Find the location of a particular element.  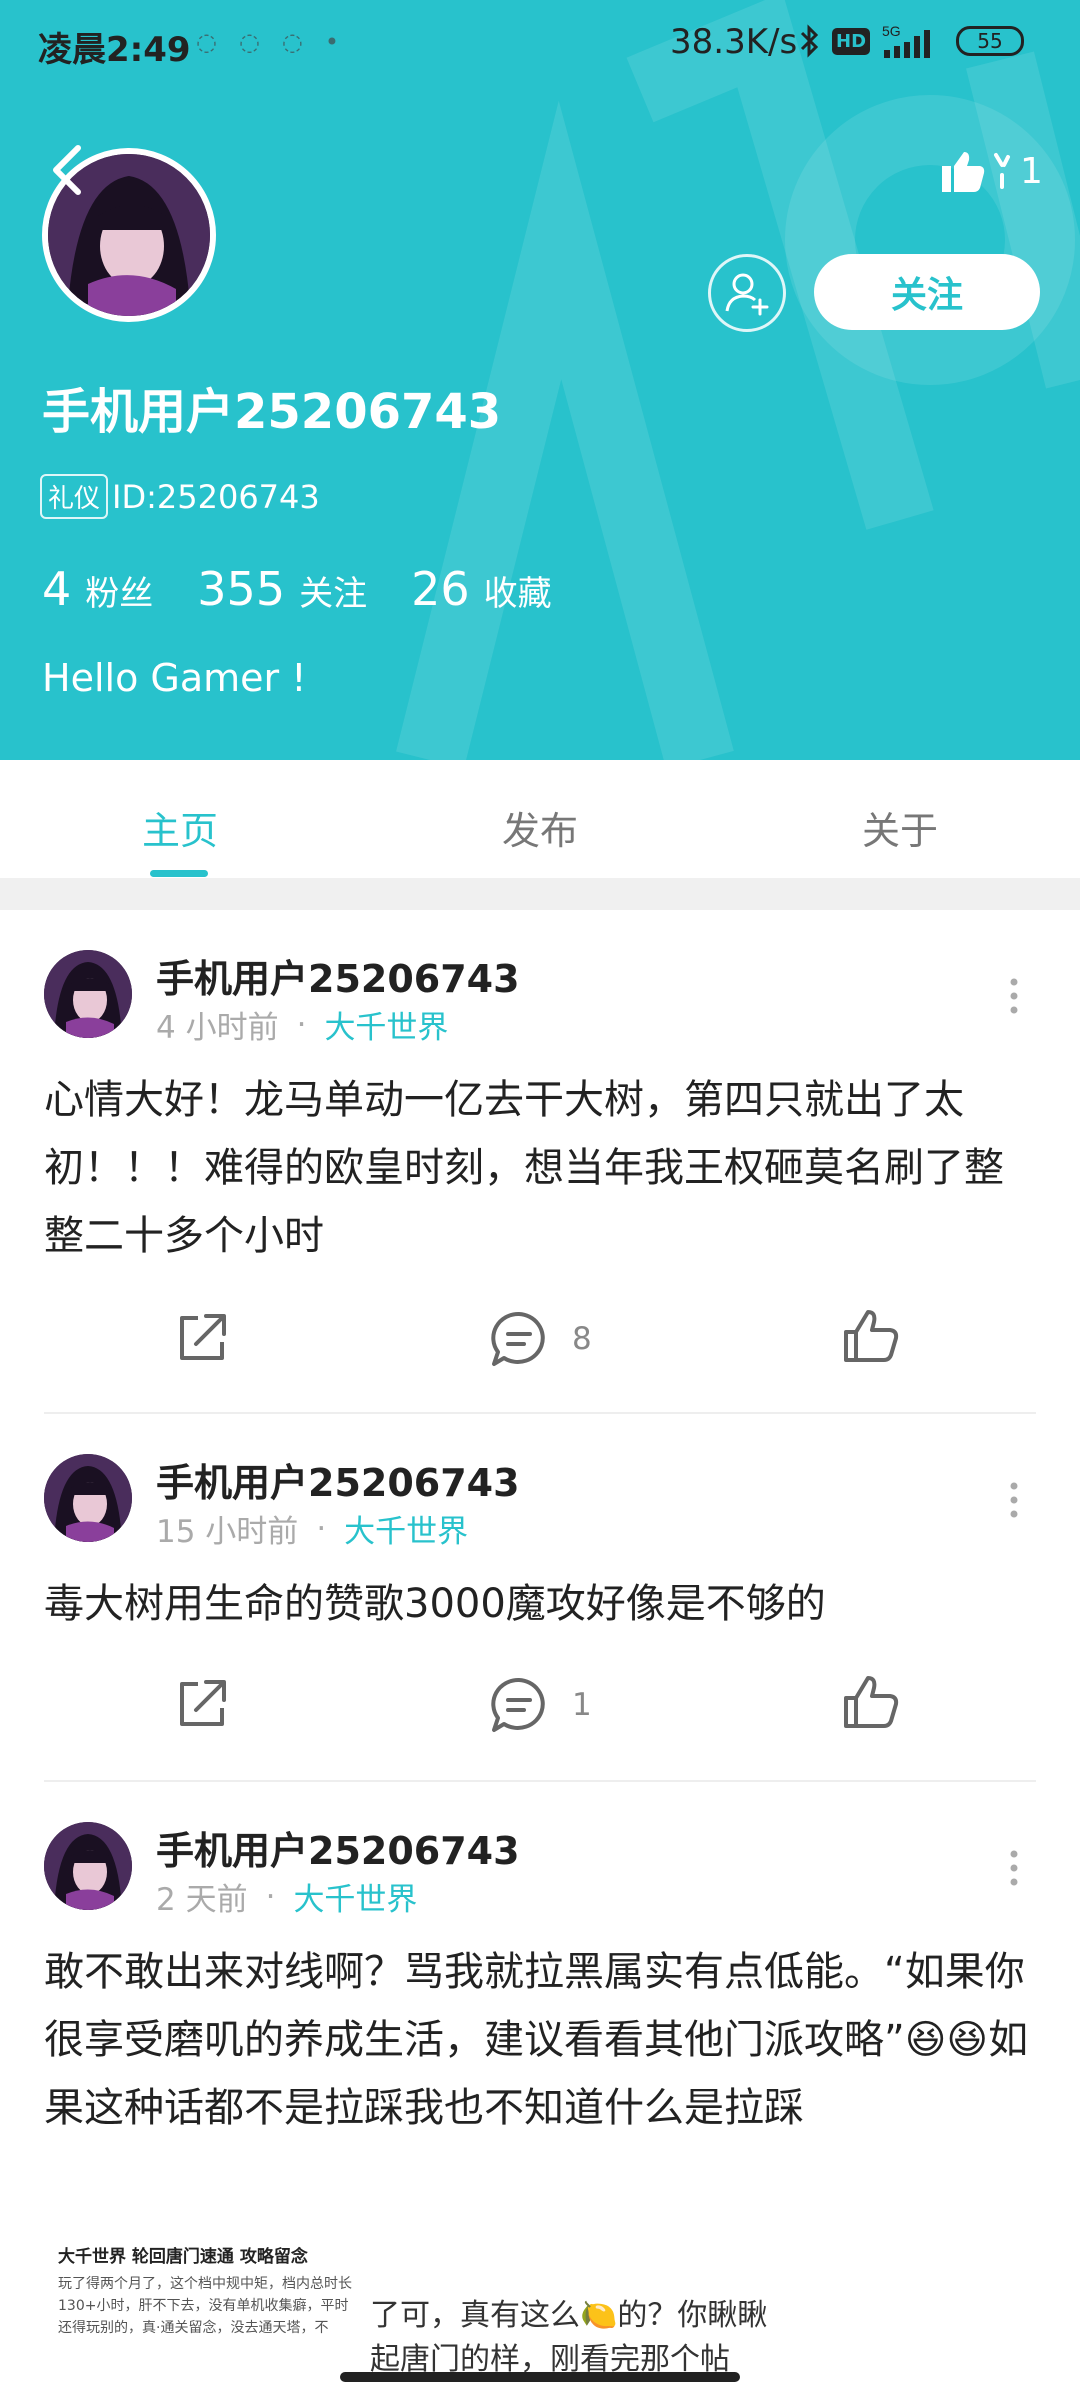

section-separator is located at coordinates (540, 894).